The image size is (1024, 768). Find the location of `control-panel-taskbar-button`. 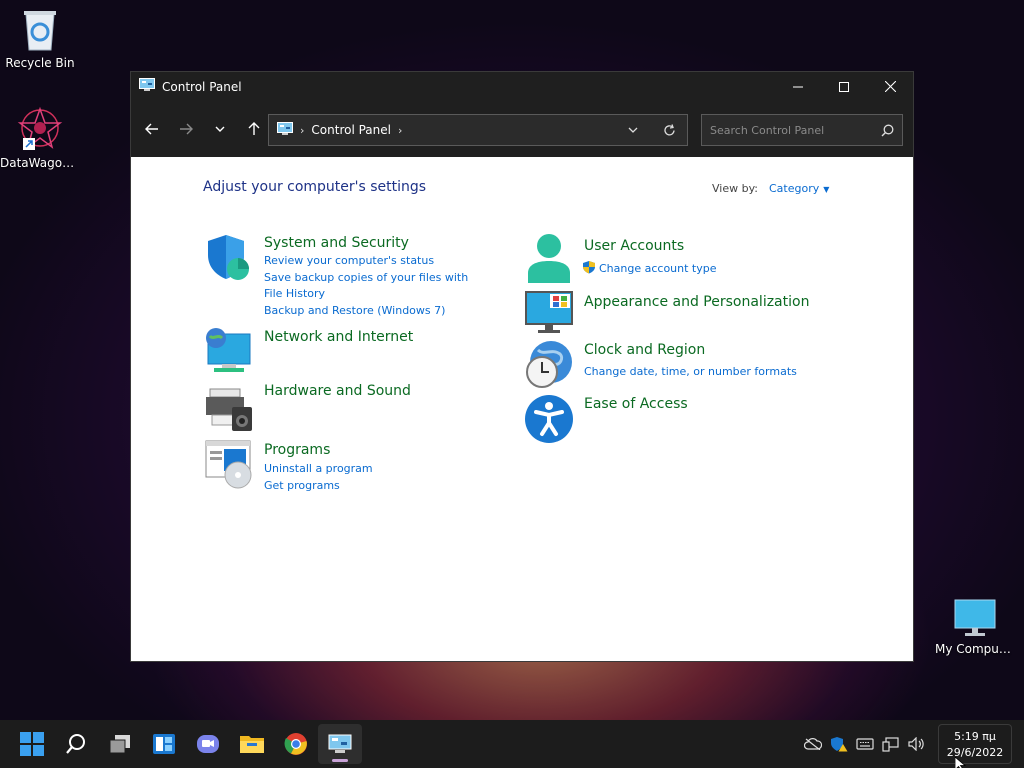

control-panel-taskbar-button is located at coordinates (340, 744).